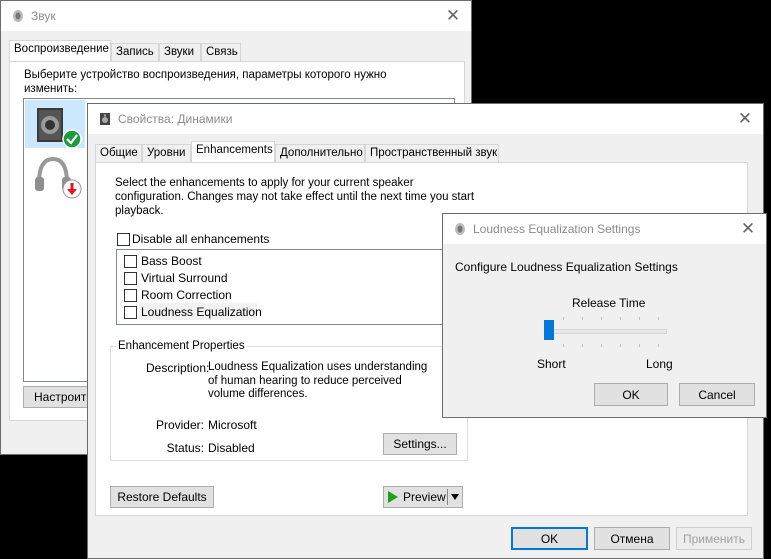  Describe the element at coordinates (58, 397) in the screenshot. I see `configure-button: Настроить` at that location.